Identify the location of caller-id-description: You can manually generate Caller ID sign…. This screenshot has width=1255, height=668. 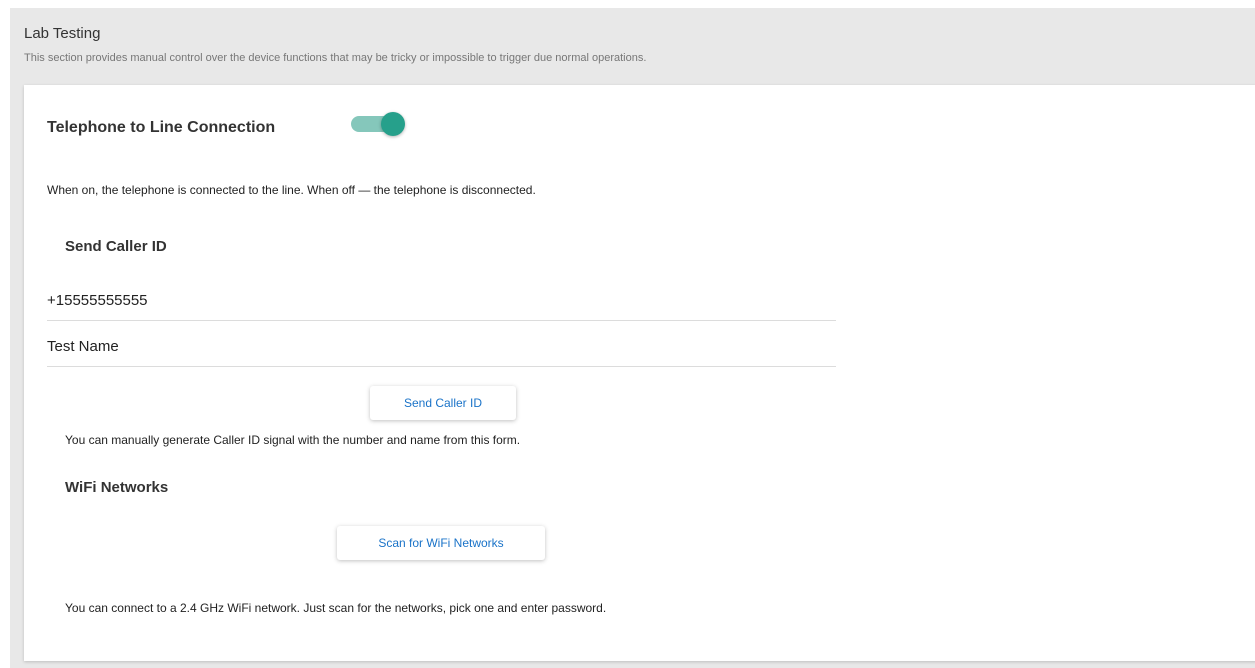
(293, 440).